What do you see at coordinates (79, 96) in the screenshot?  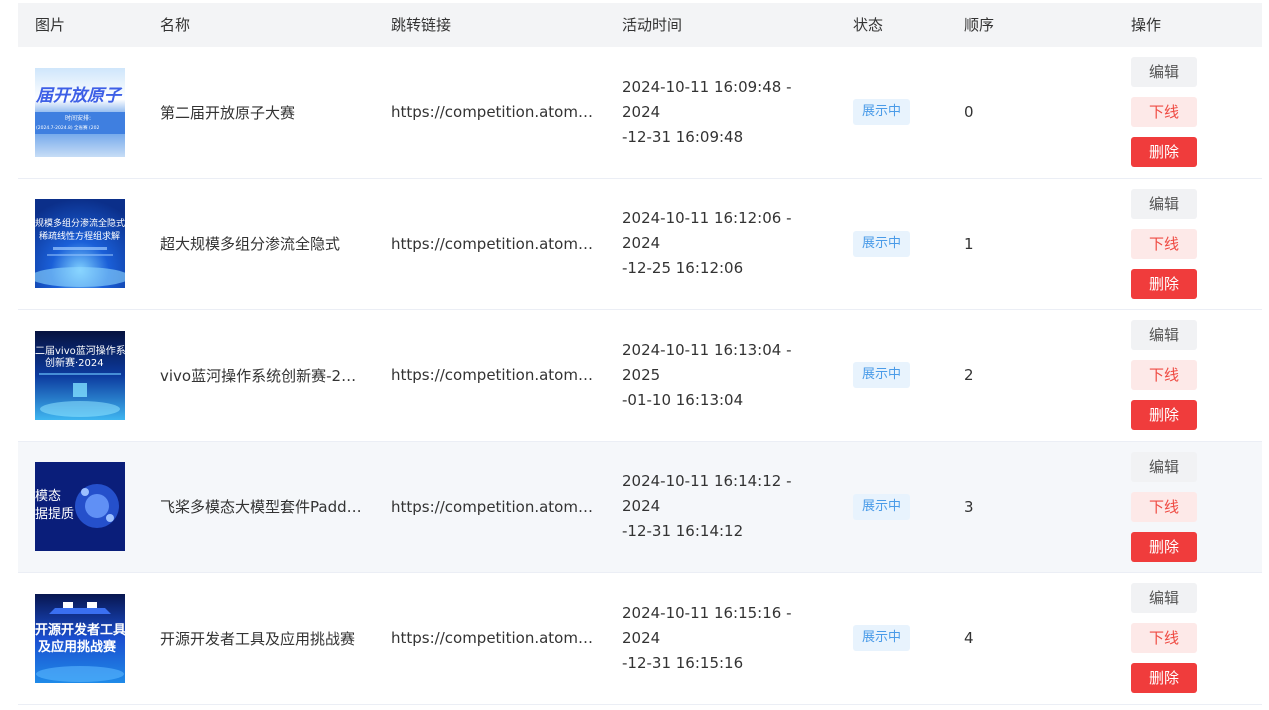 I see `svg-text: 届开放原子` at bounding box center [79, 96].